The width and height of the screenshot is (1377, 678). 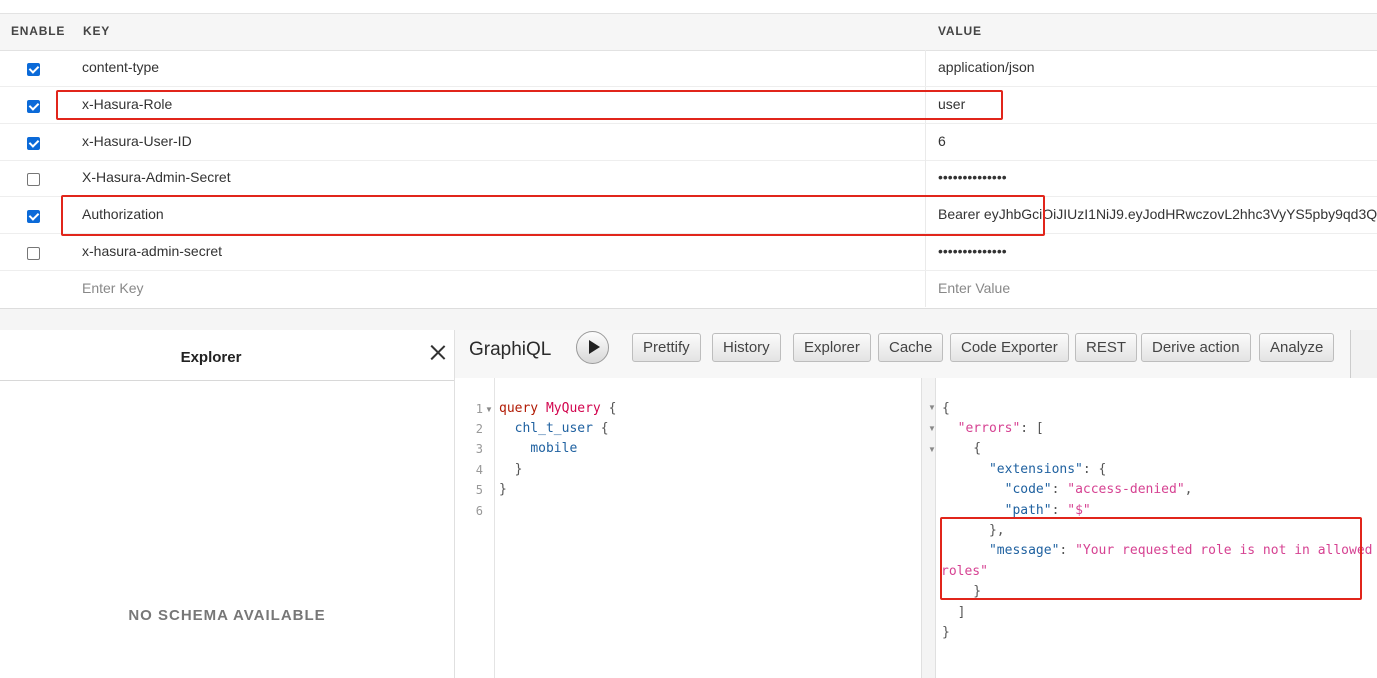 I want to click on root-field: chl_t_user, so click(x=553, y=428).